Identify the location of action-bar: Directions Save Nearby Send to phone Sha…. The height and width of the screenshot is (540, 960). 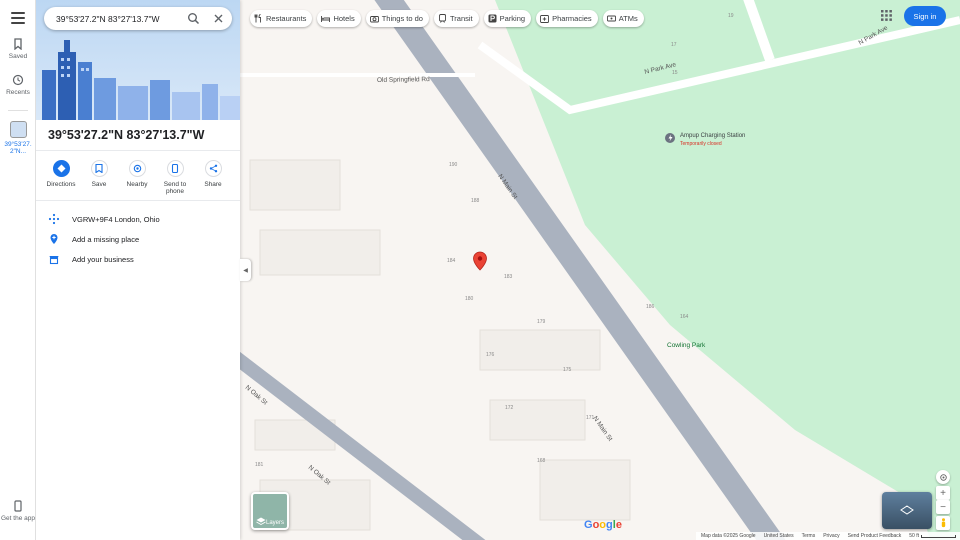
(138, 177).